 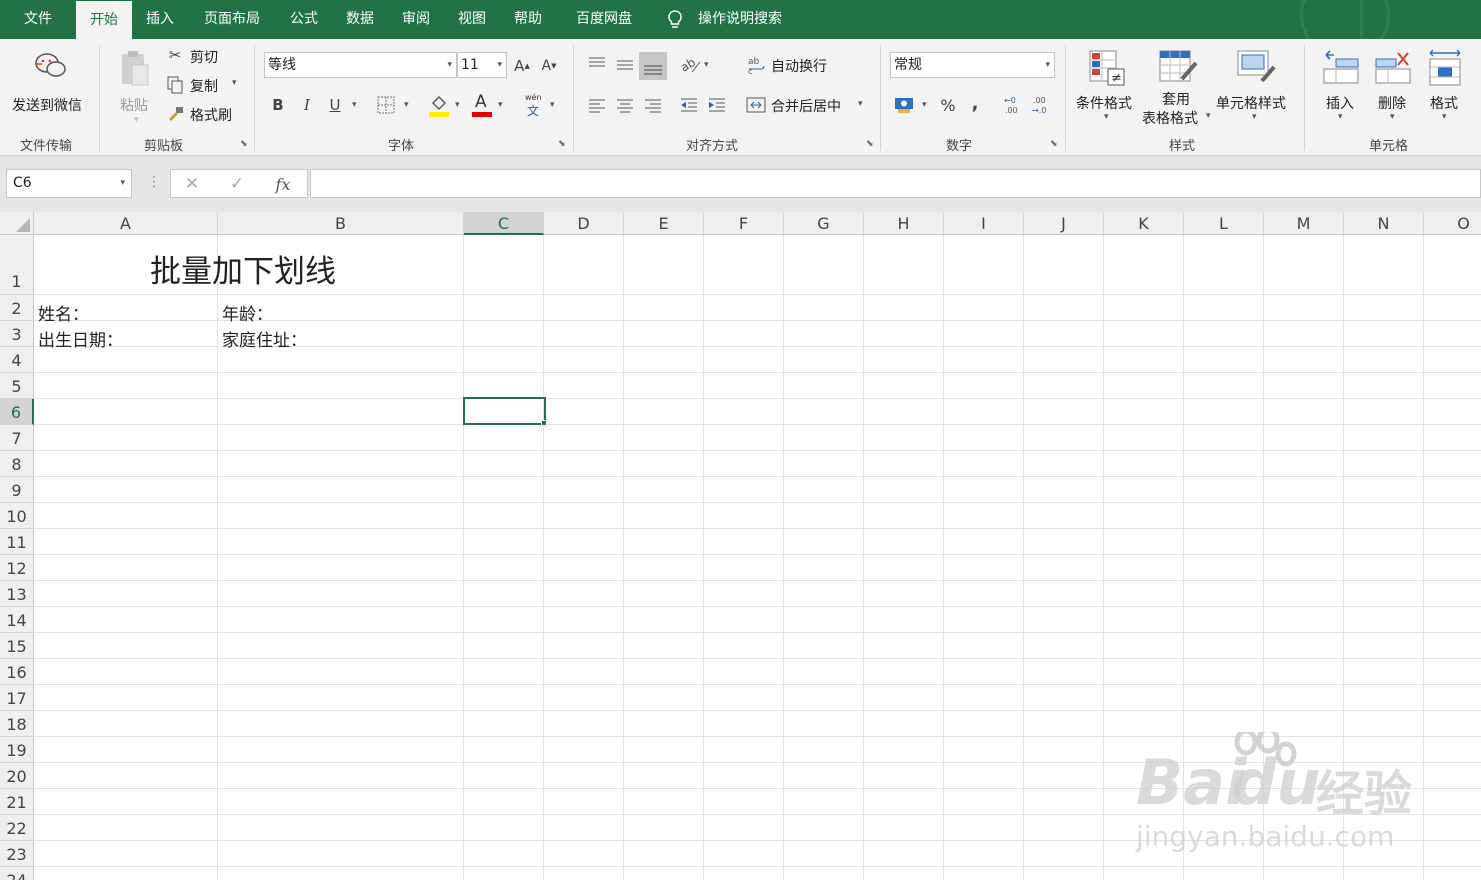 I want to click on tab-6: 审阅, so click(x=416, y=19).